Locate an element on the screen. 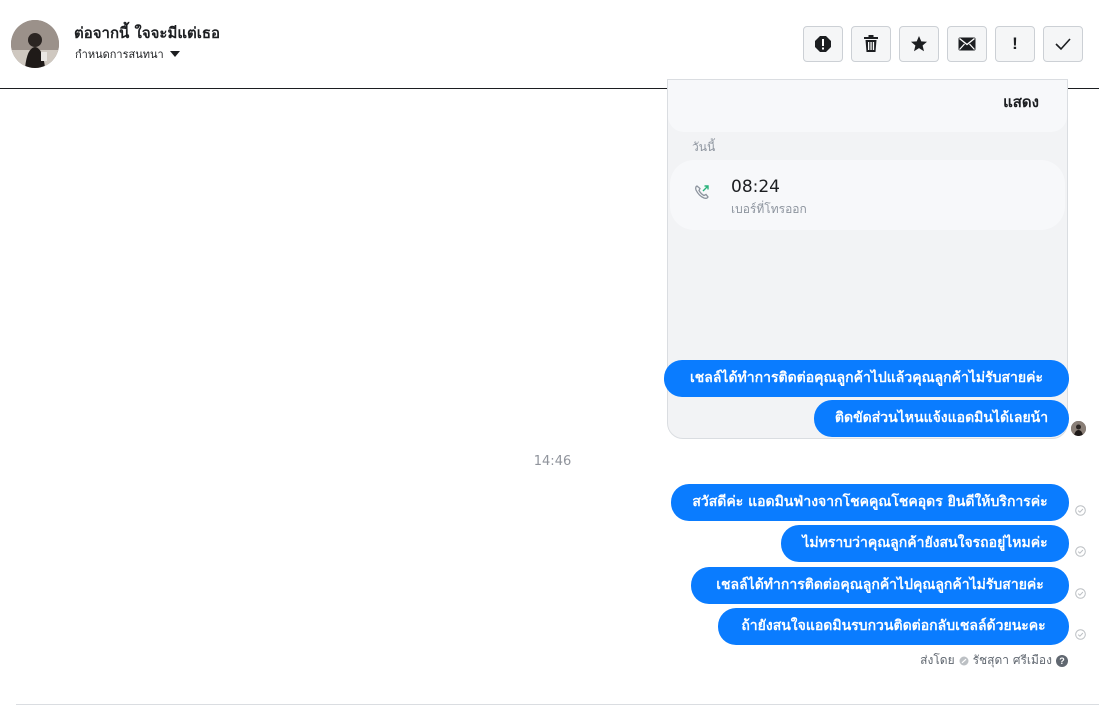  message-bubble: ติดขัดส่วนไหนแจ้งแอดมินได้เลยน้า is located at coordinates (941, 418).